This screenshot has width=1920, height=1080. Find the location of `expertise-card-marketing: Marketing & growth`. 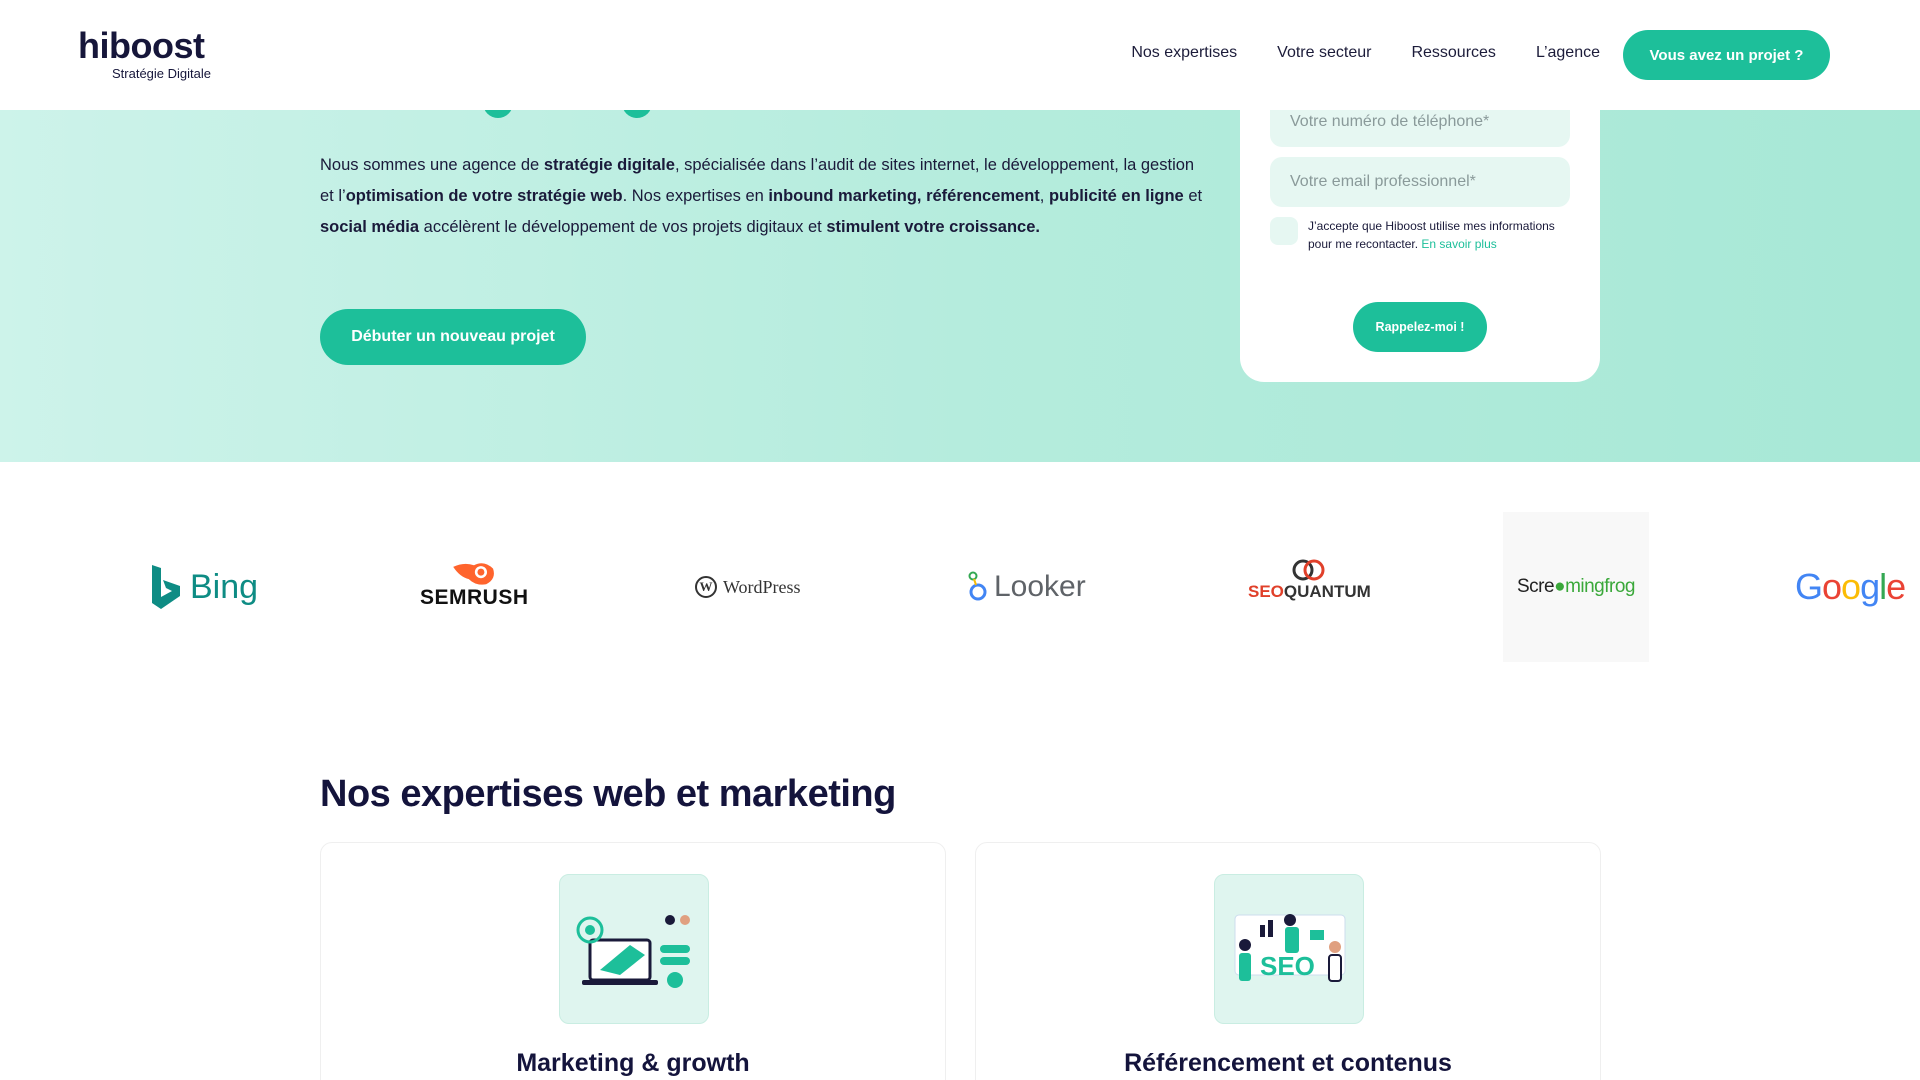

expertise-card-marketing: Marketing & growth is located at coordinates (633, 961).